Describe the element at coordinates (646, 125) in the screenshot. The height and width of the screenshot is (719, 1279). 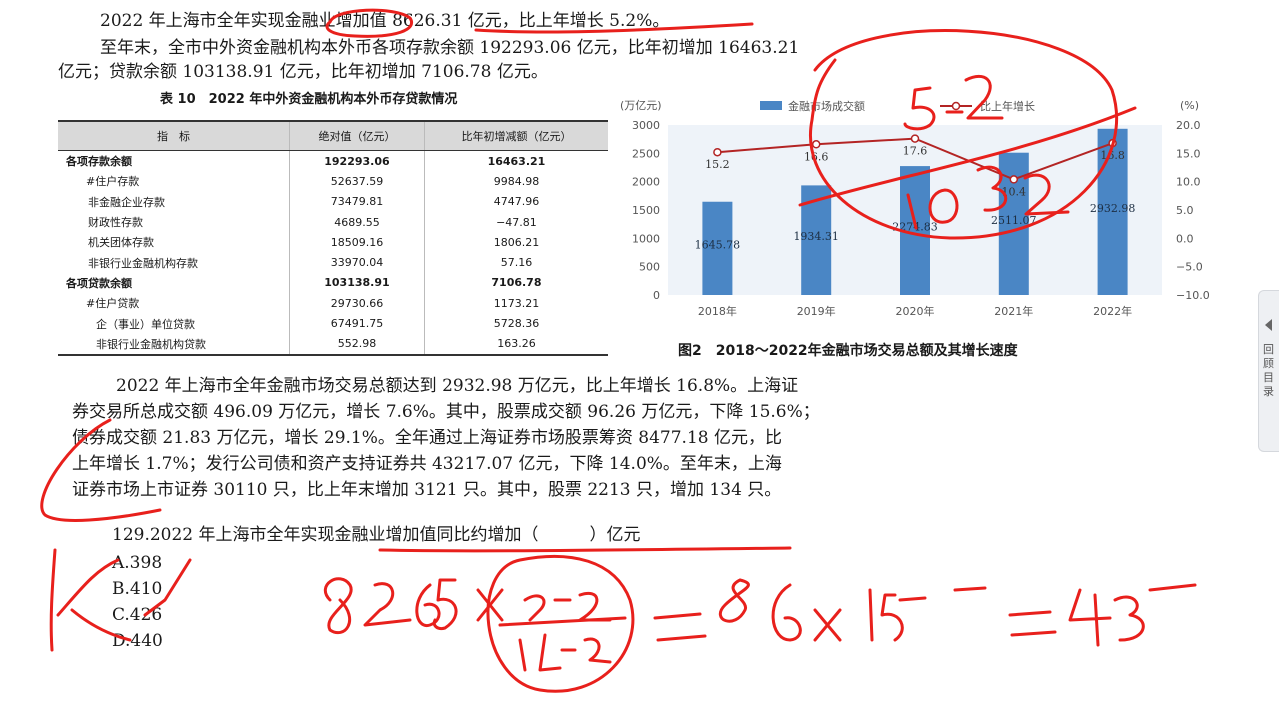
I see `y-left-tick-label: 3000` at that location.